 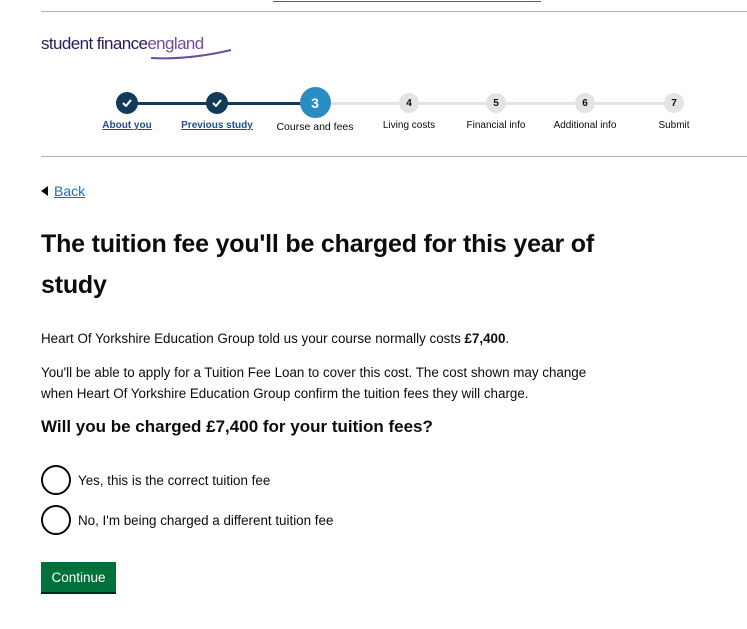 I want to click on step-number: 4, so click(x=409, y=103).